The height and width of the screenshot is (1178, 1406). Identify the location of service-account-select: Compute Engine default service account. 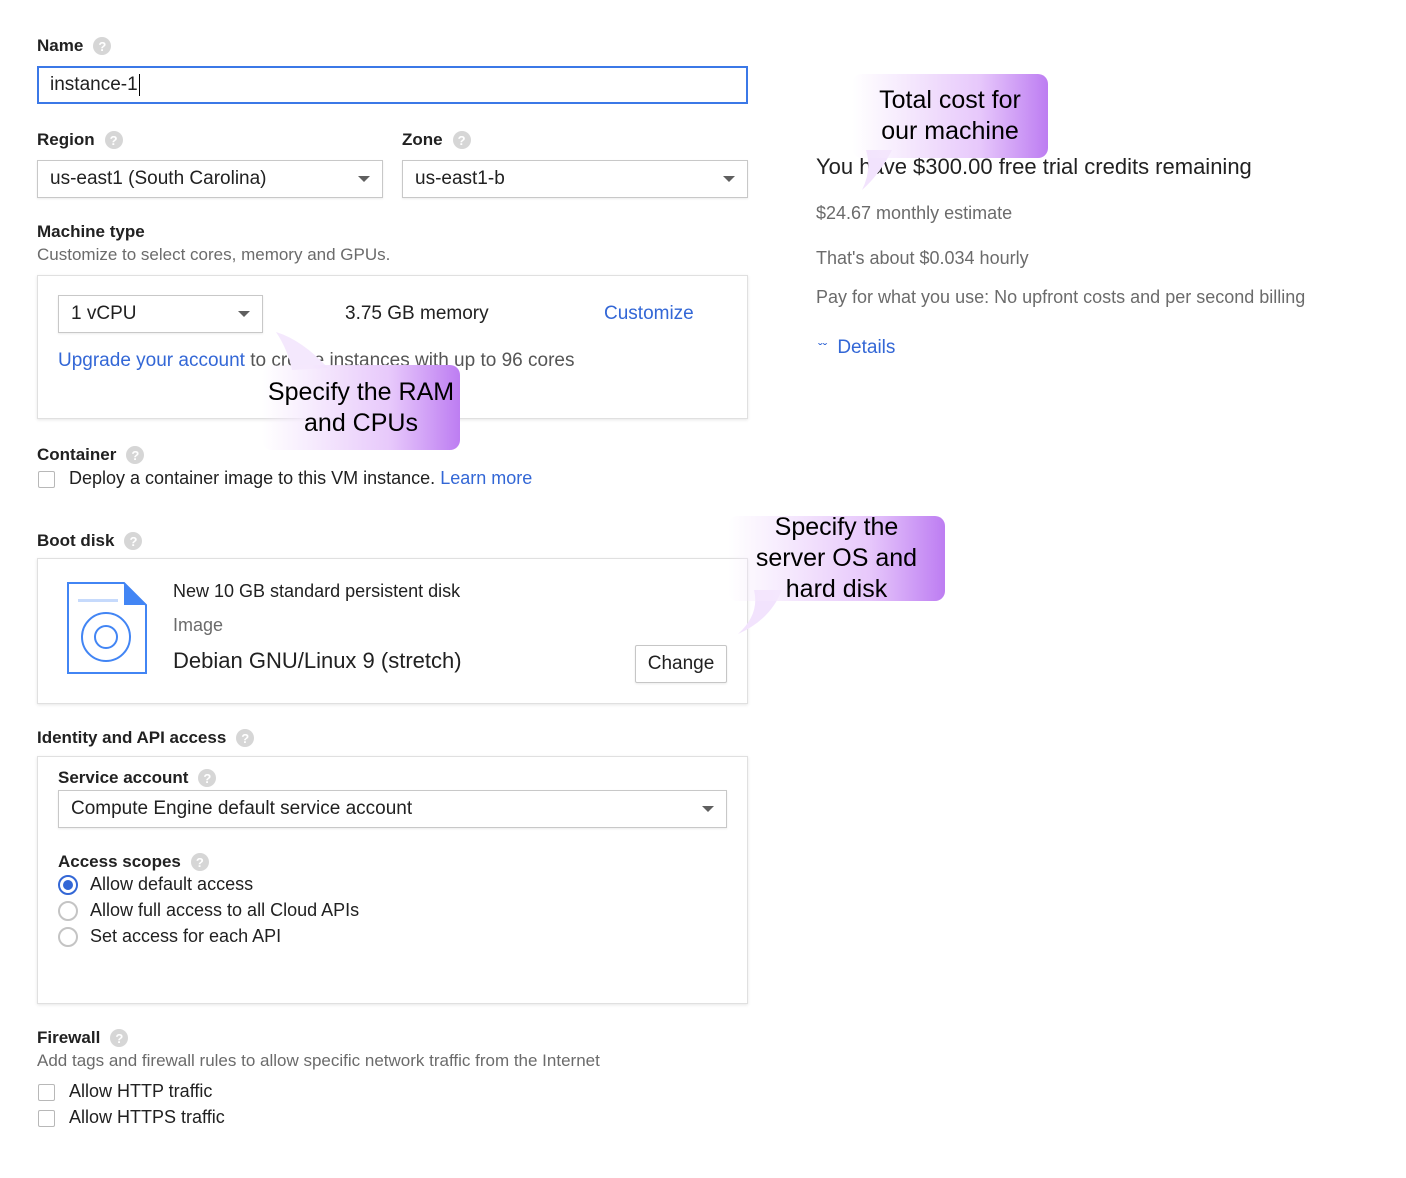
(392, 809).